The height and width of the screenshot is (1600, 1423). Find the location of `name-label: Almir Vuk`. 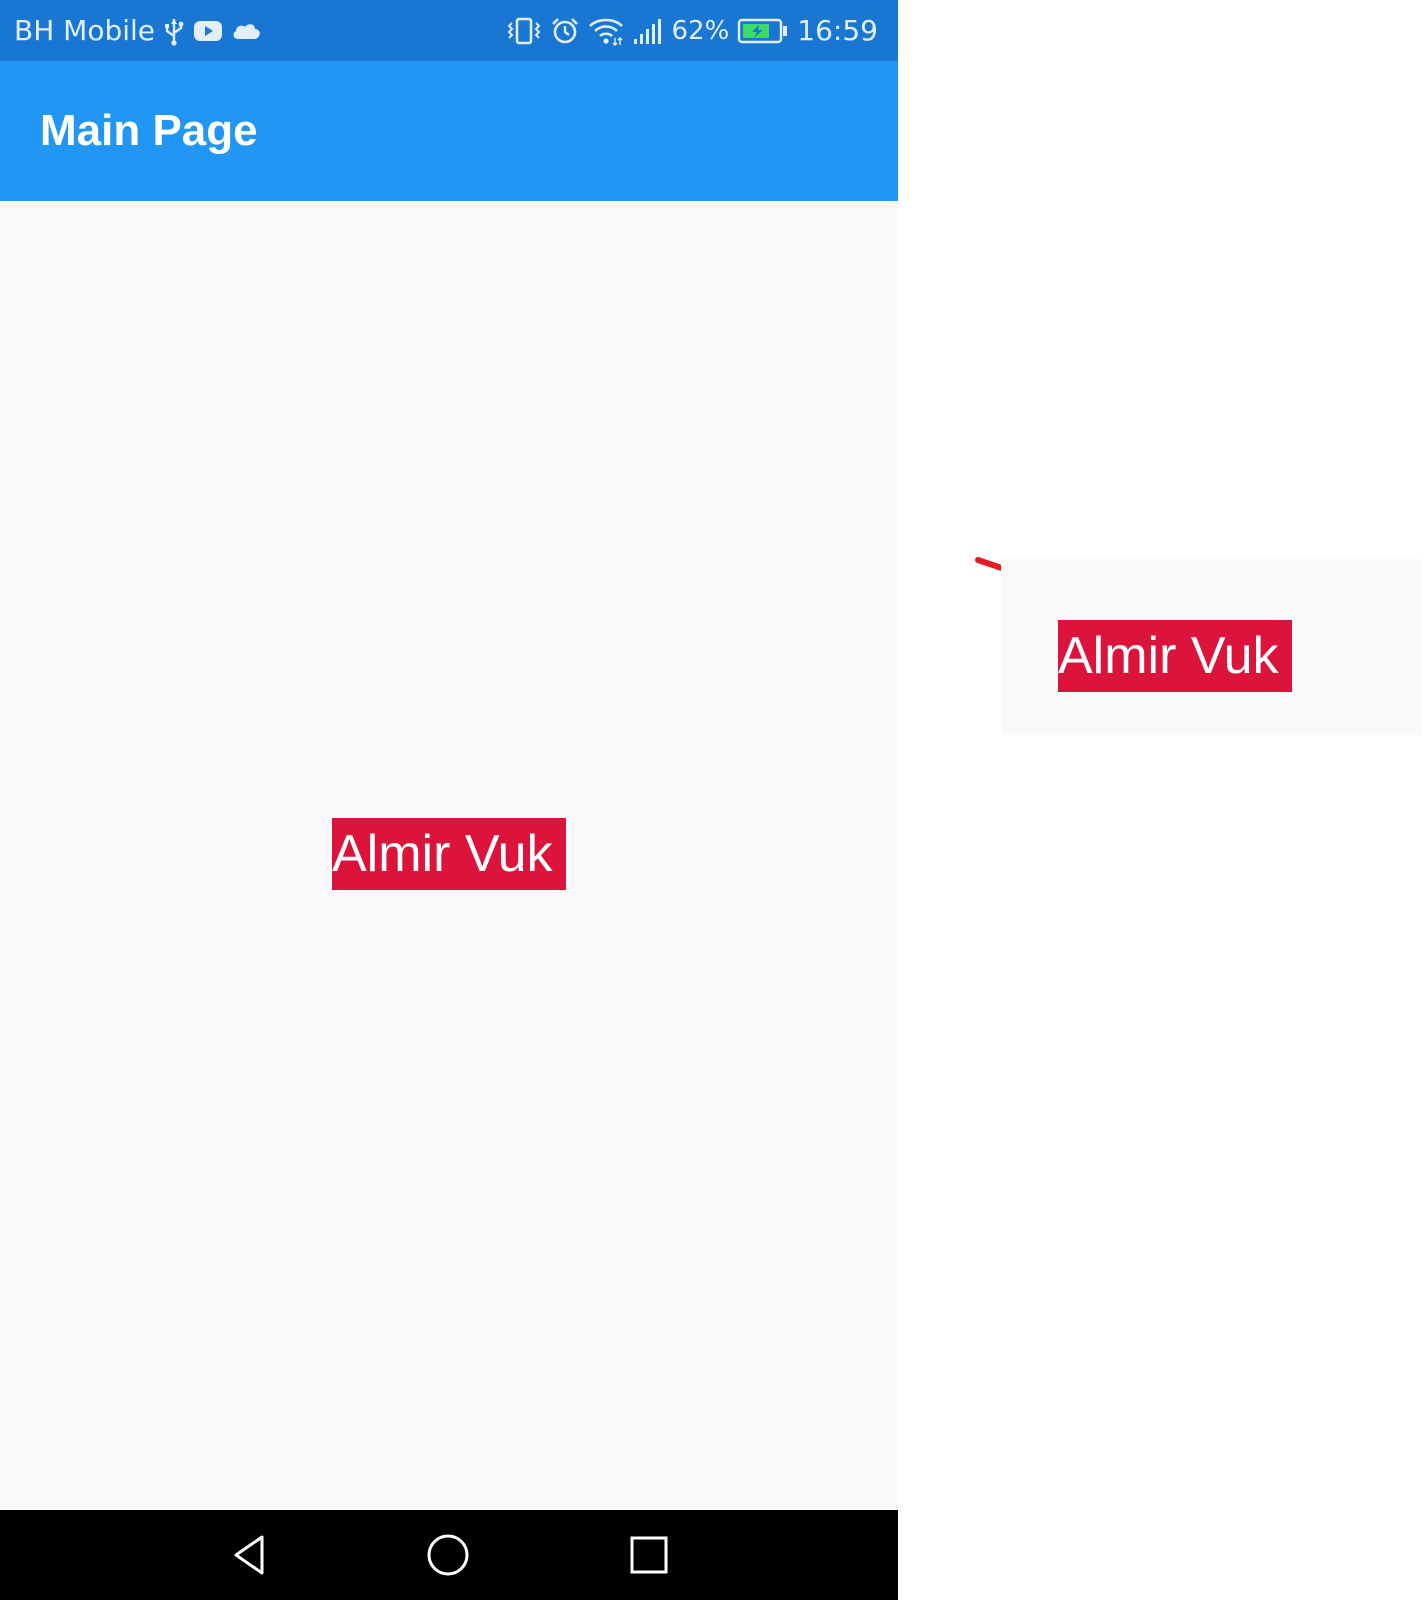

name-label: Almir Vuk is located at coordinates (449, 854).